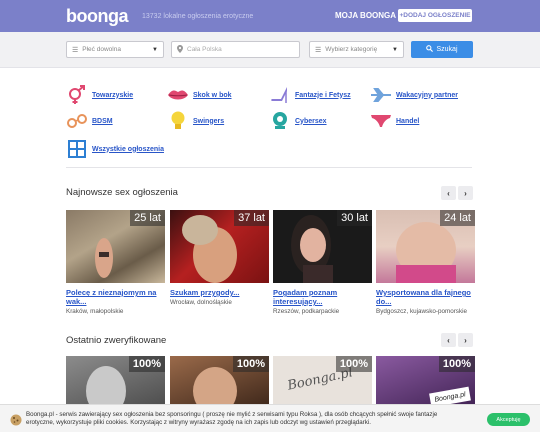 The height and width of the screenshot is (432, 540). I want to click on verified-next-button: ›, so click(465, 340).